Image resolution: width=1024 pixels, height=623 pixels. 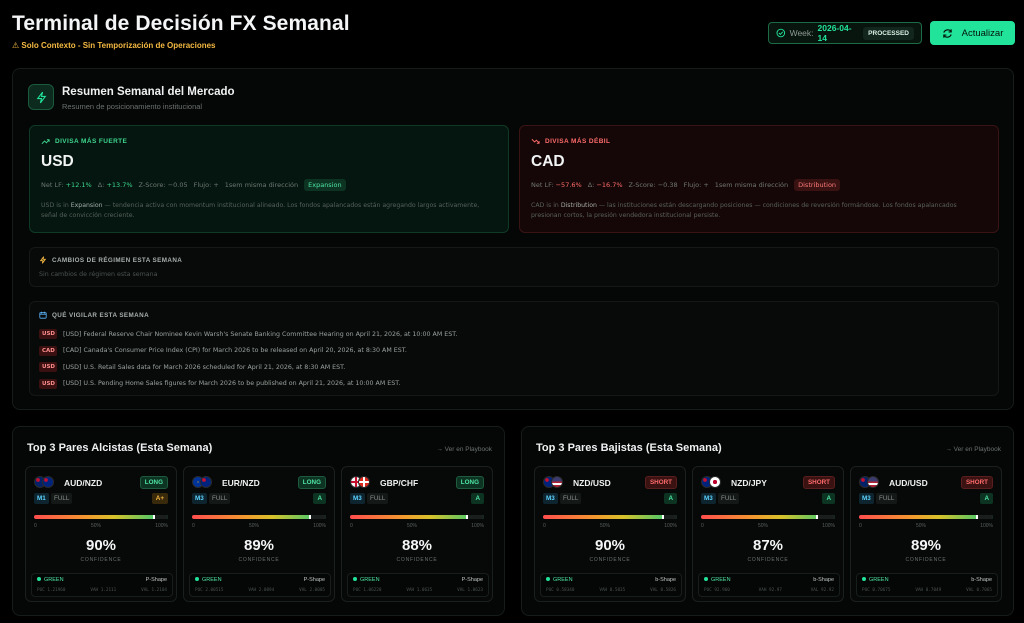 I want to click on vah-value: VAH 0.5835, so click(x=612, y=590).